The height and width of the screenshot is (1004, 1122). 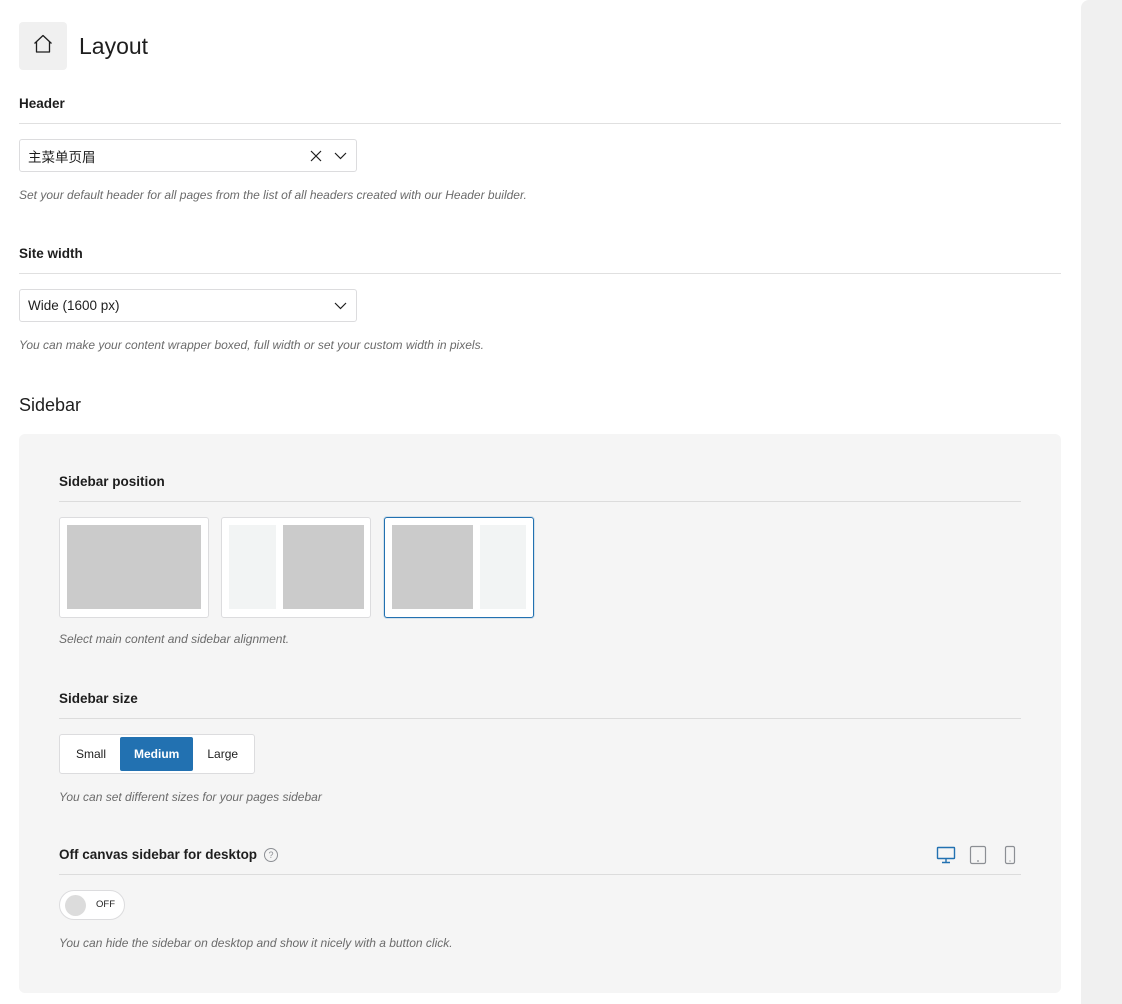 What do you see at coordinates (105, 904) in the screenshot?
I see `toggle-state-label: OFF` at bounding box center [105, 904].